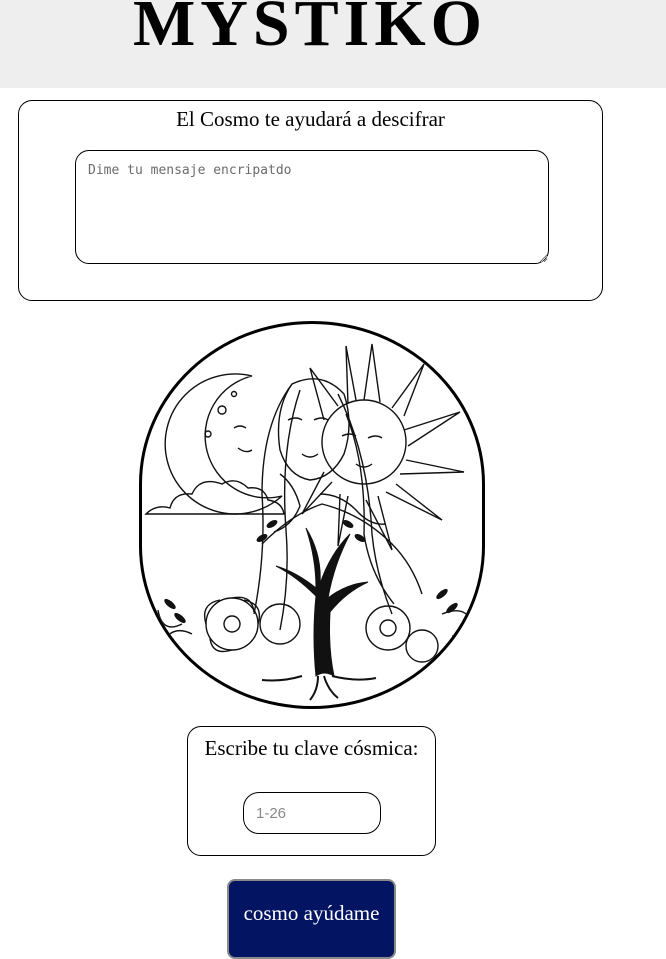  I want to click on cosmic-key-label: Escribe tu clave cósmica:, so click(311, 748).